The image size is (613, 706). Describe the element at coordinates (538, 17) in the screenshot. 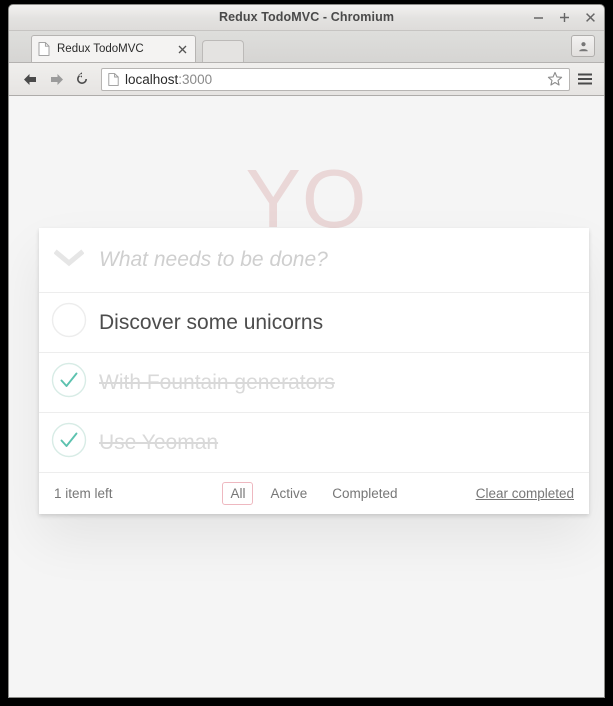

I see `minimize-button` at that location.